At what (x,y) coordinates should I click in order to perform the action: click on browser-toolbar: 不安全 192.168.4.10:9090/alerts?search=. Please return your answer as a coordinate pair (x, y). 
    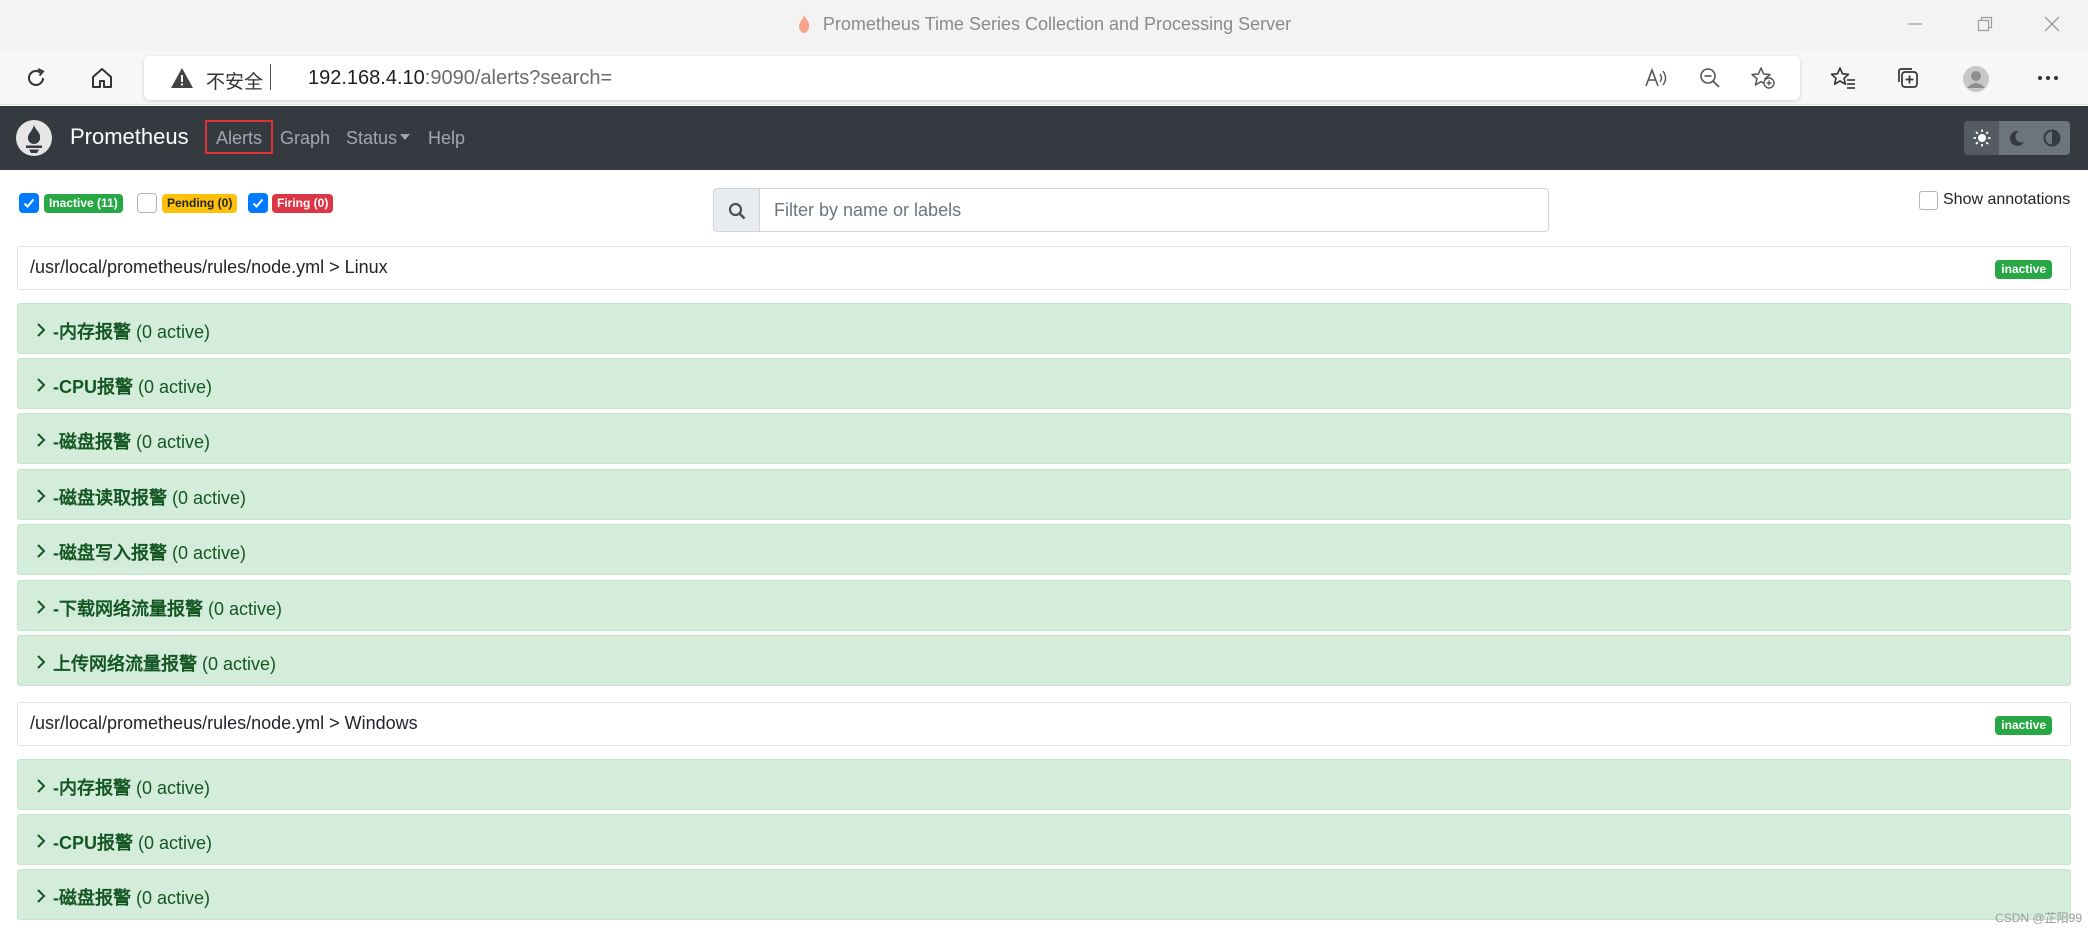
    Looking at the image, I should click on (1044, 78).